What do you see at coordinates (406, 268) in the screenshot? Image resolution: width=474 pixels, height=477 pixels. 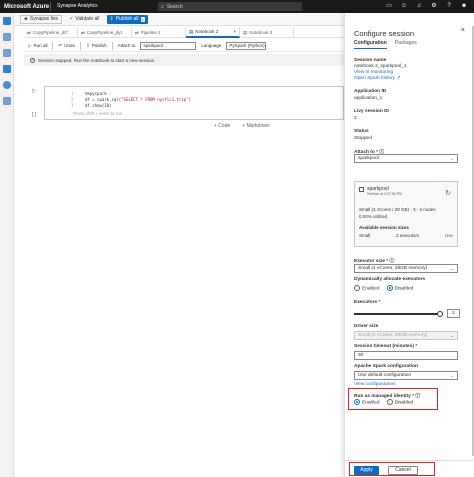 I see `executor-size-dropdown: Small (4 vCores, 28GB memory) ⌄` at bounding box center [406, 268].